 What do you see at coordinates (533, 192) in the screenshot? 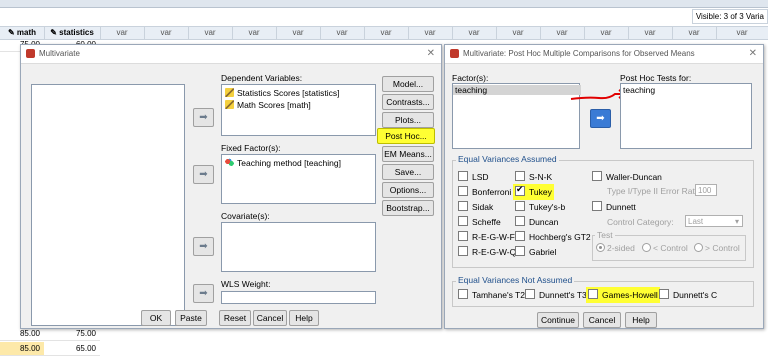
I see `tukey-checkbox: Tukey` at bounding box center [533, 192].